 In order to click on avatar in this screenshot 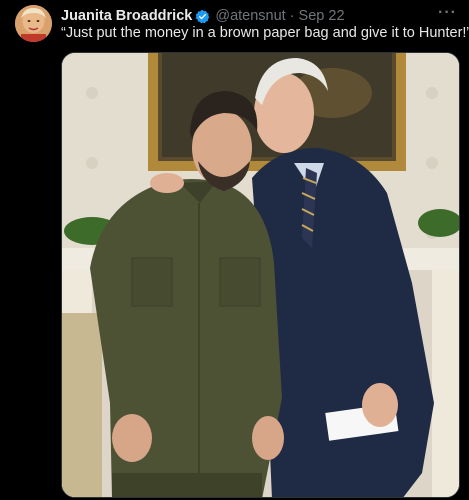, I will do `click(33, 23)`.